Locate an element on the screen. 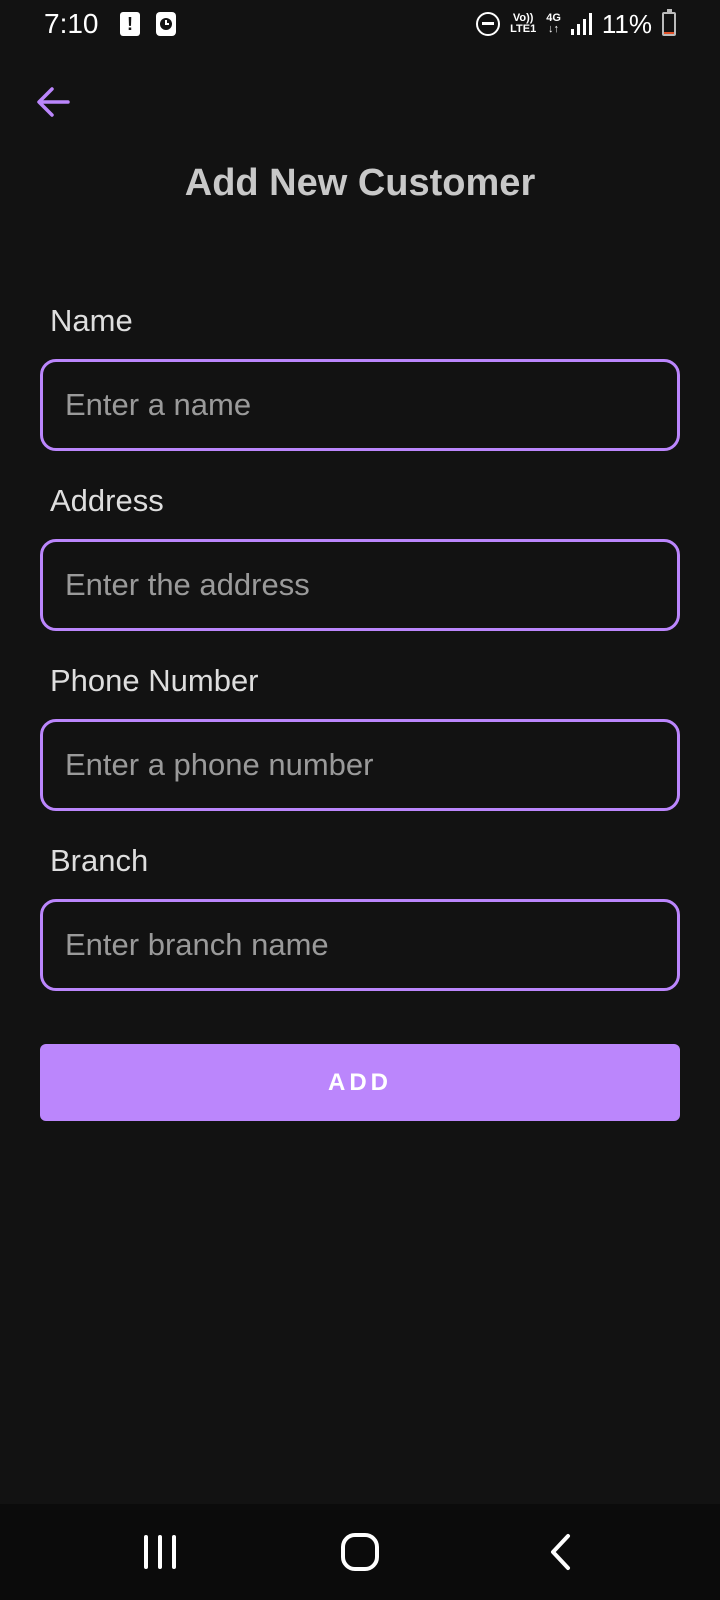 The width and height of the screenshot is (720, 1600). clock-notification-icon is located at coordinates (166, 24).